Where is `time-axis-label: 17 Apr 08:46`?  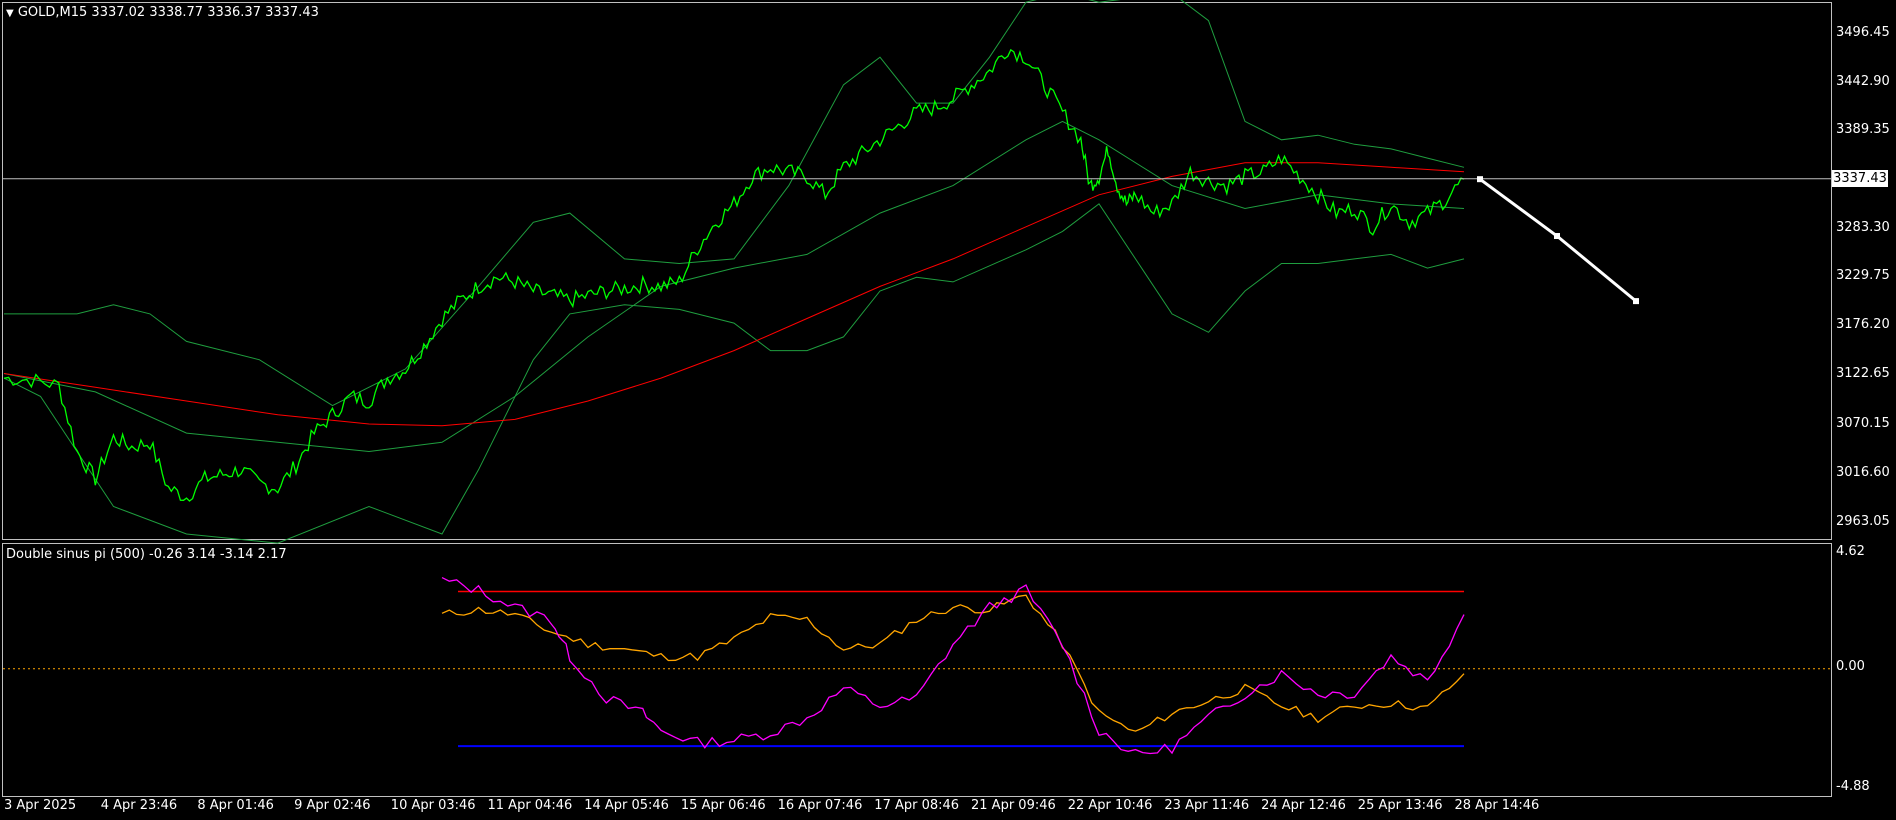
time-axis-label: 17 Apr 08:46 is located at coordinates (917, 805).